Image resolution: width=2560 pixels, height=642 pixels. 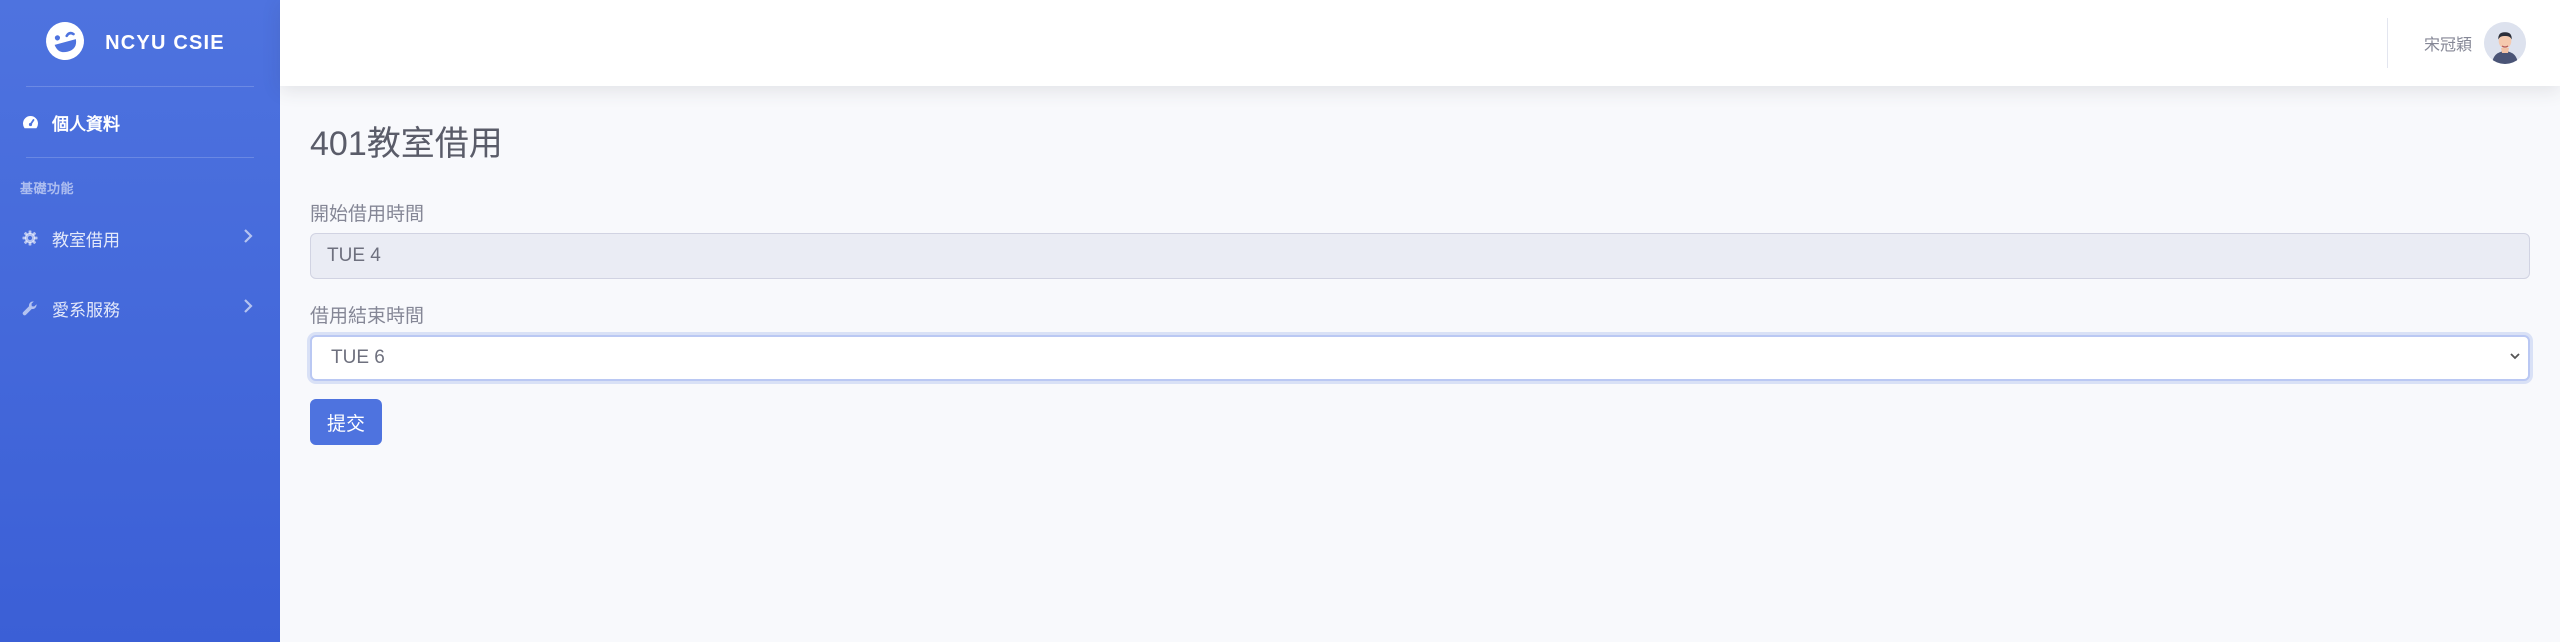 I want to click on start-time-label: 開始借用時間, so click(x=367, y=214).